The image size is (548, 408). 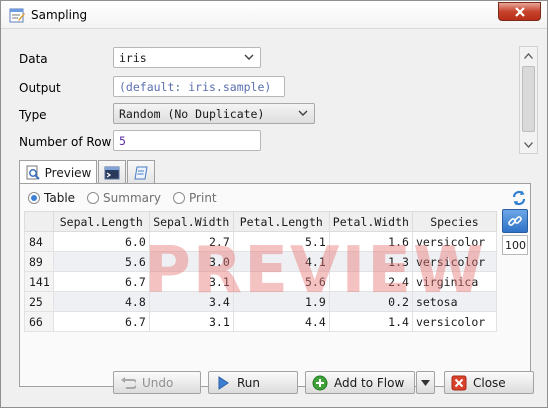 I want to click on table-cell: 6.0, so click(x=101, y=241).